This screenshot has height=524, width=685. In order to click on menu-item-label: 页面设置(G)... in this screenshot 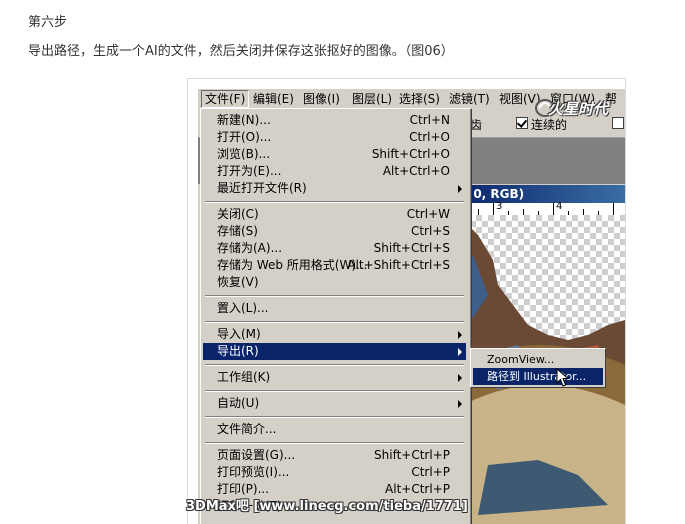, I will do `click(256, 455)`.